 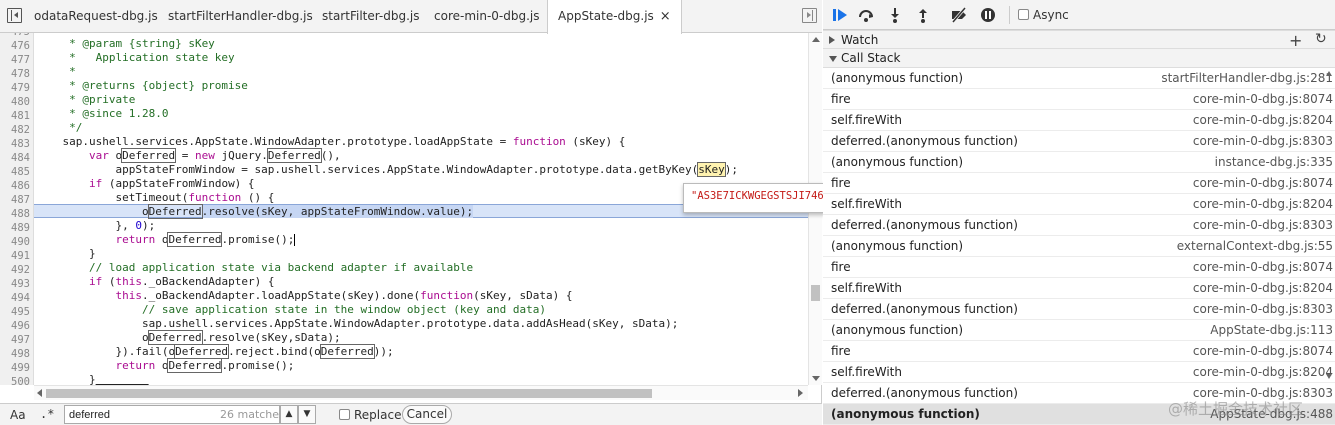 What do you see at coordinates (15, 368) in the screenshot?
I see `line-number: 499` at bounding box center [15, 368].